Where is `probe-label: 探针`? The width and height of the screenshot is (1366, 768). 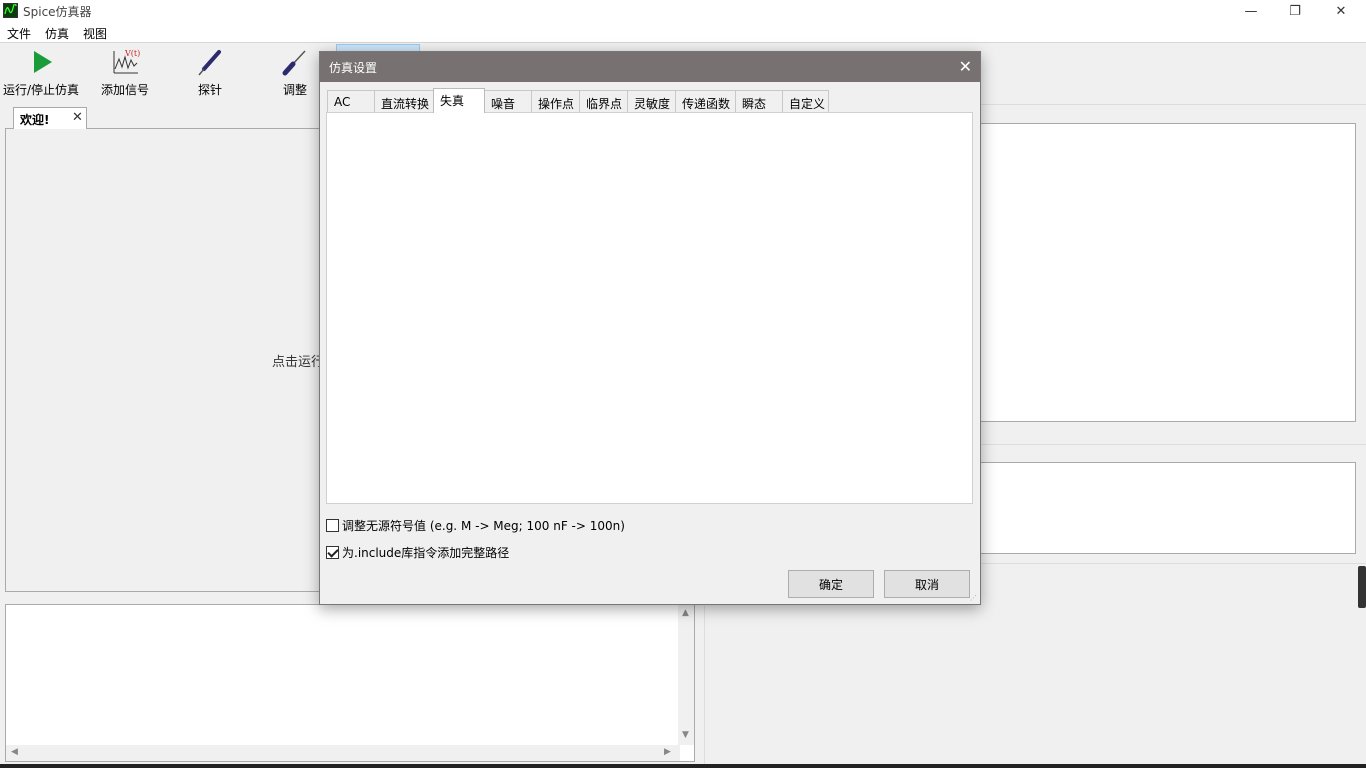 probe-label: 探针 is located at coordinates (209, 90).